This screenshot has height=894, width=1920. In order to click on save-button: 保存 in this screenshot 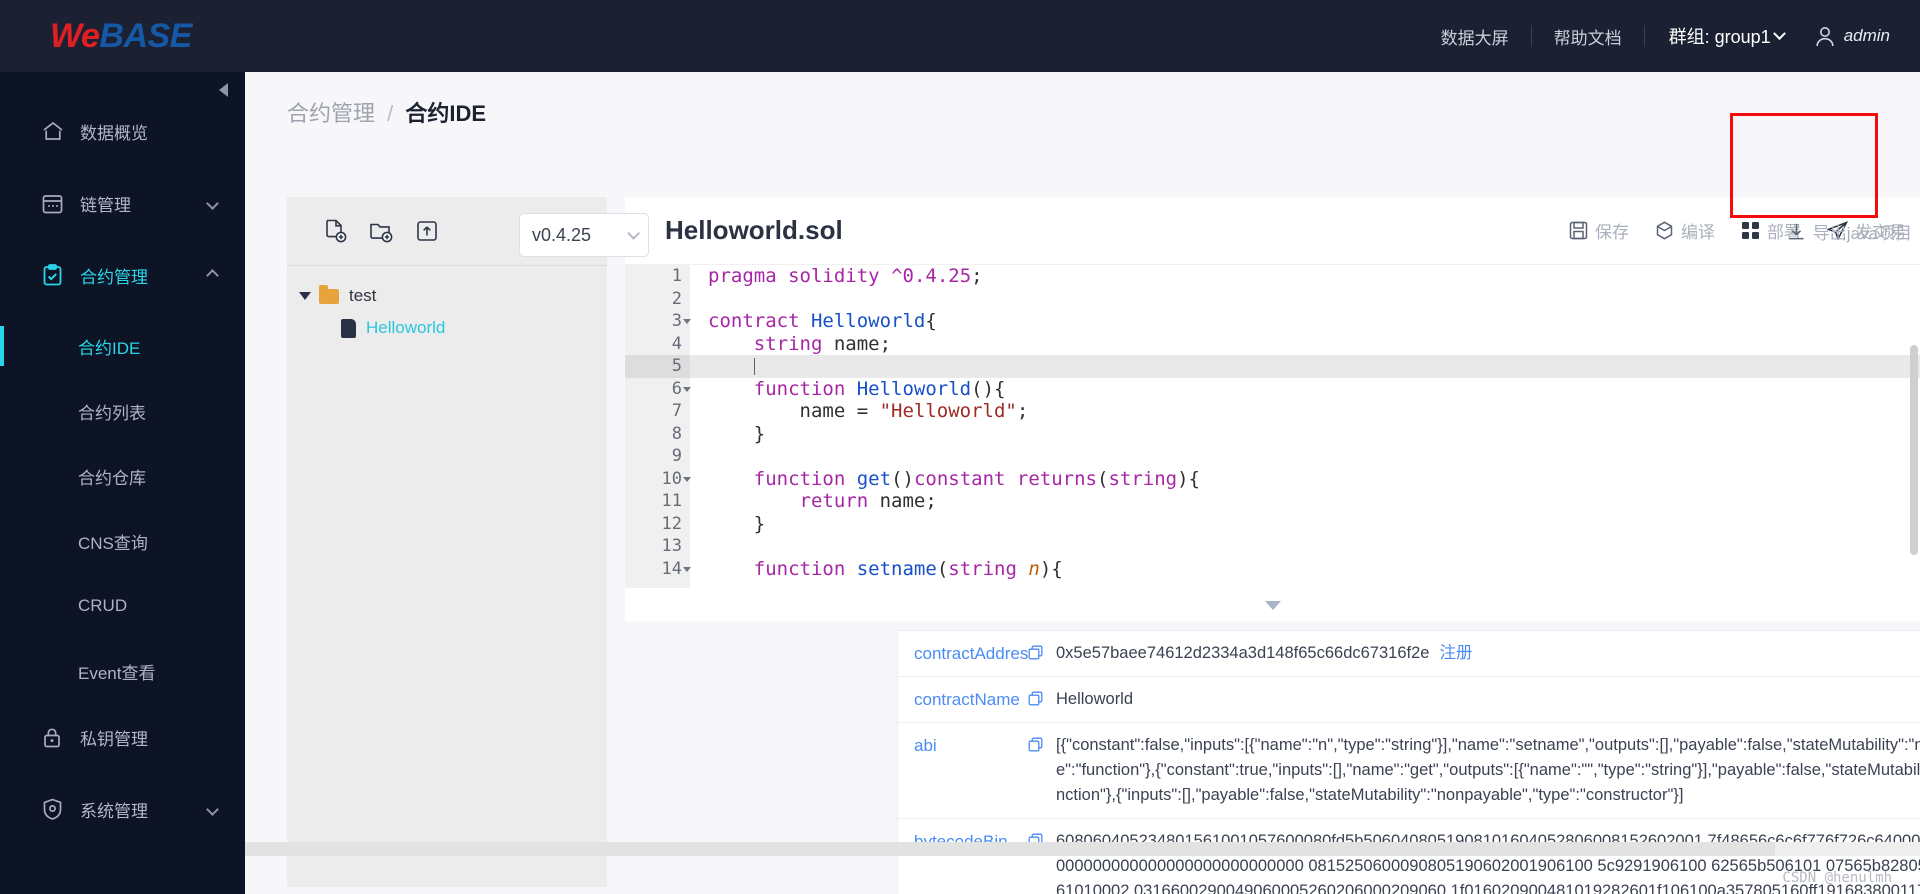, I will do `click(1599, 230)`.